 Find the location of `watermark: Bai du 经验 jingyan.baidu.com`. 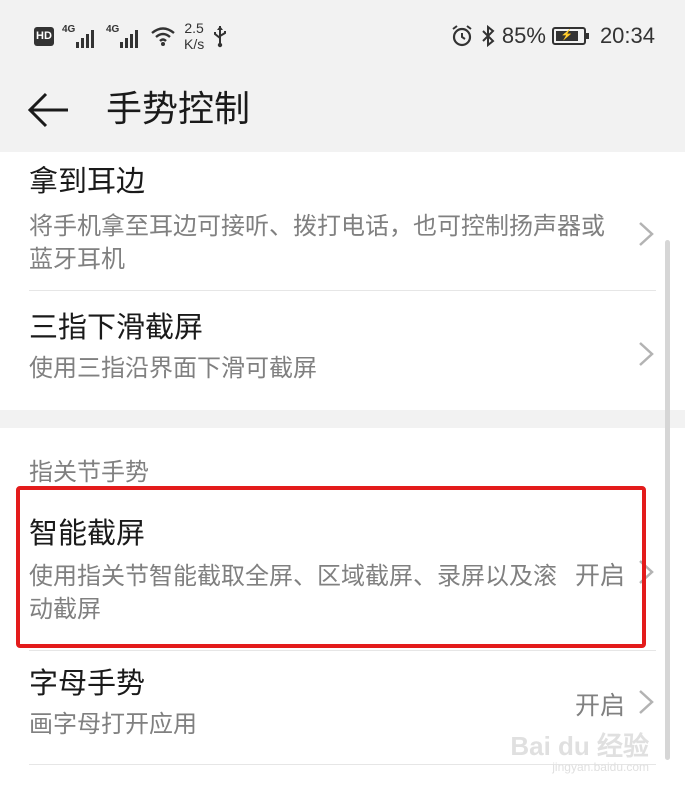

watermark: Bai du 经验 jingyan.baidu.com is located at coordinates (579, 753).